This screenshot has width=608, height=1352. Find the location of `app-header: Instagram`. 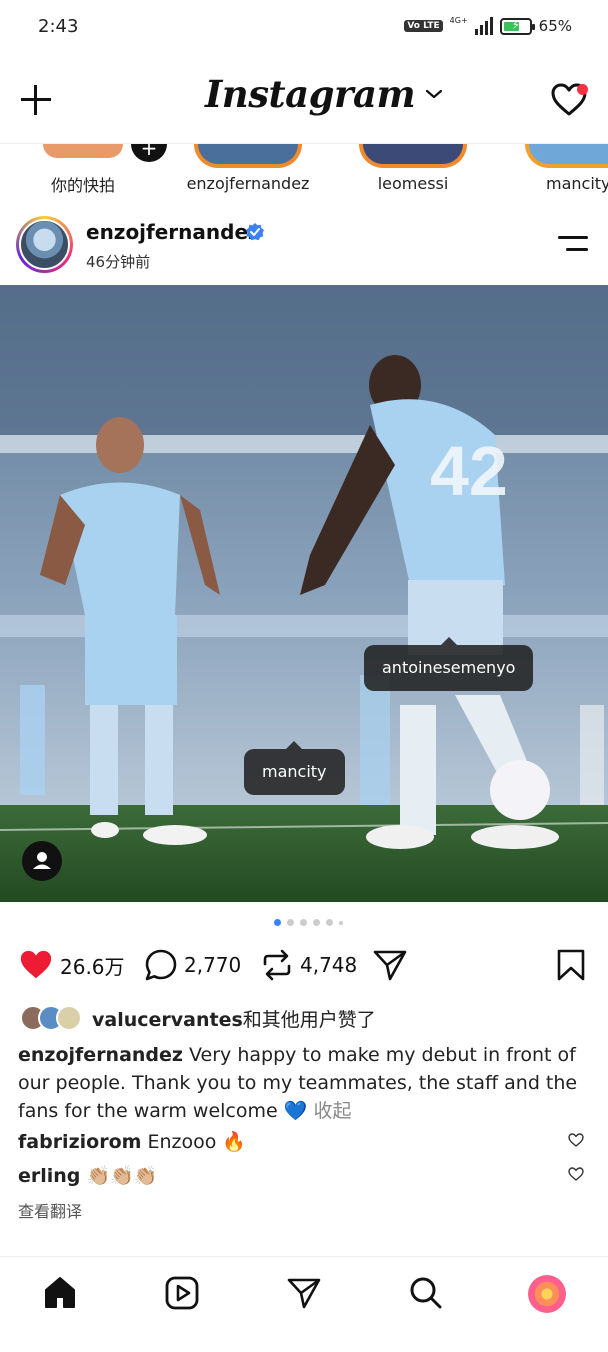

app-header: Instagram is located at coordinates (304, 102).